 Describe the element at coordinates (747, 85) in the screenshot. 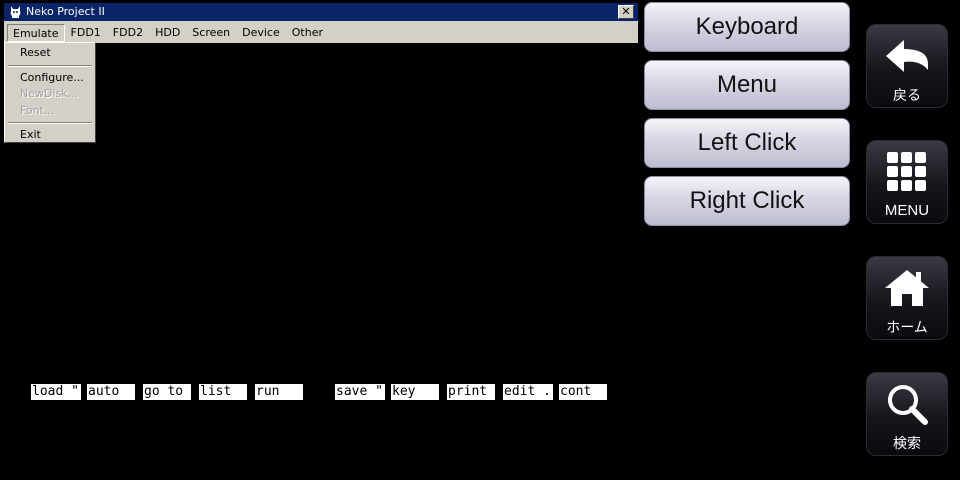

I see `menu-button: Menu` at that location.